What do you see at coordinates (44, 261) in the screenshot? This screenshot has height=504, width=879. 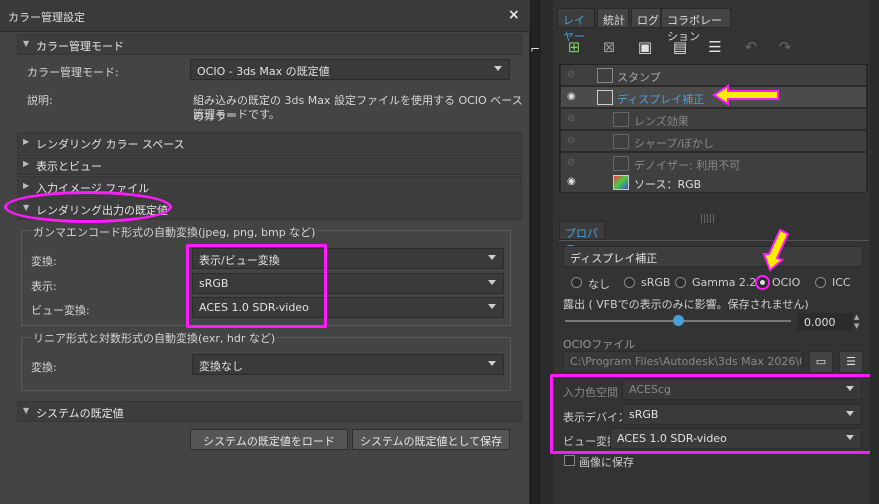 I see `transform-label: 変換:` at bounding box center [44, 261].